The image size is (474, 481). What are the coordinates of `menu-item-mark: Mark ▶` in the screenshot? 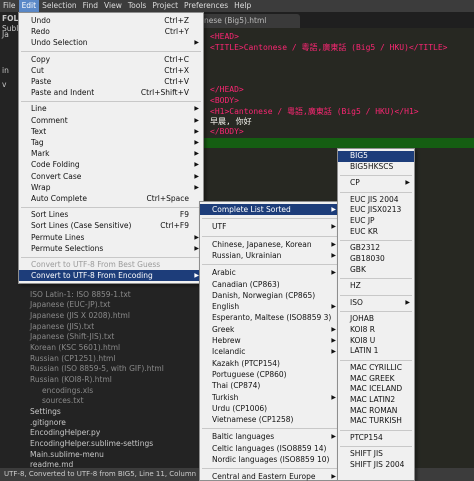 It's located at (111, 153).